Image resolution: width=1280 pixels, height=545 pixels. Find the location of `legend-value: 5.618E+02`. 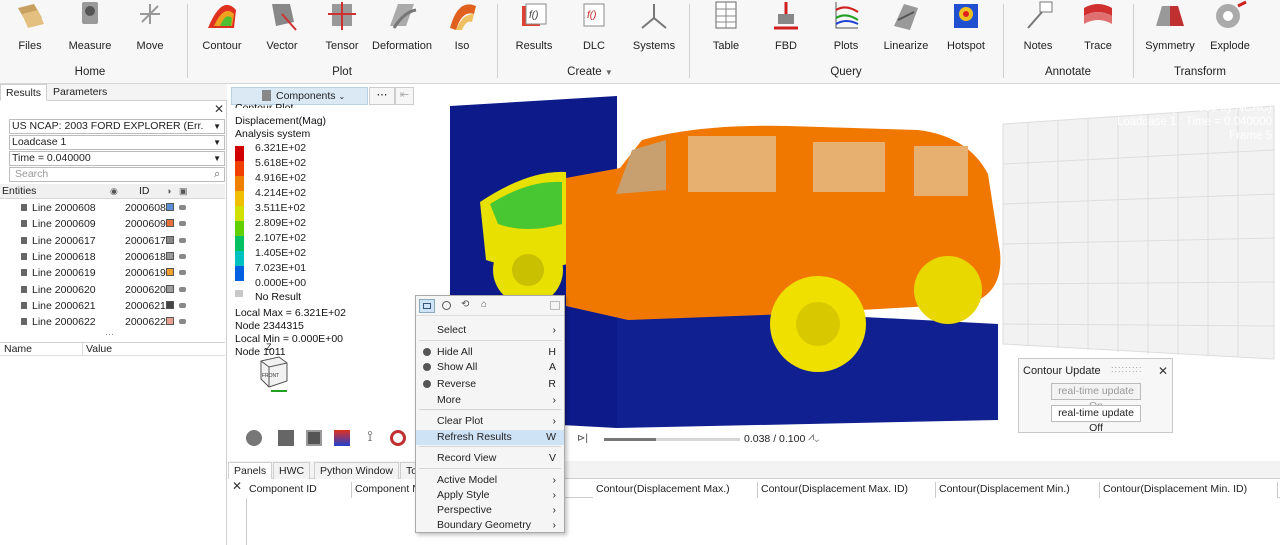

legend-value: 5.618E+02 is located at coordinates (281, 163).